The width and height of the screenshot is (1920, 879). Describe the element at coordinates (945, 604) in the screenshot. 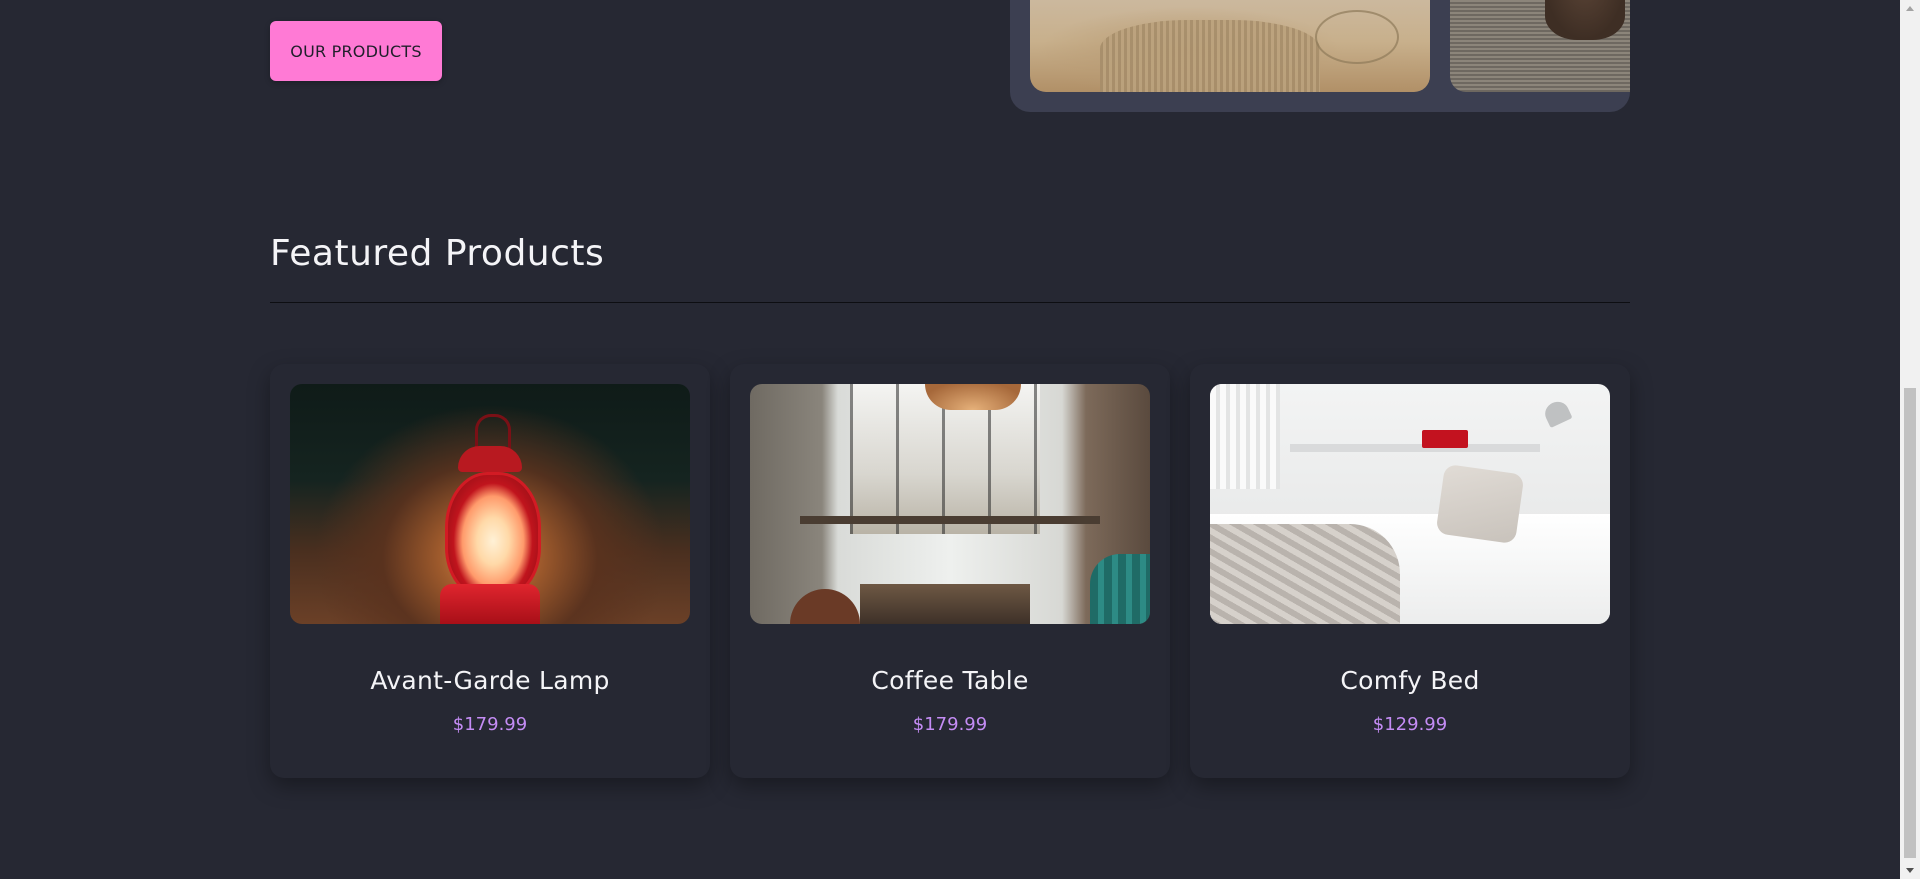

I see `table-graphic` at that location.